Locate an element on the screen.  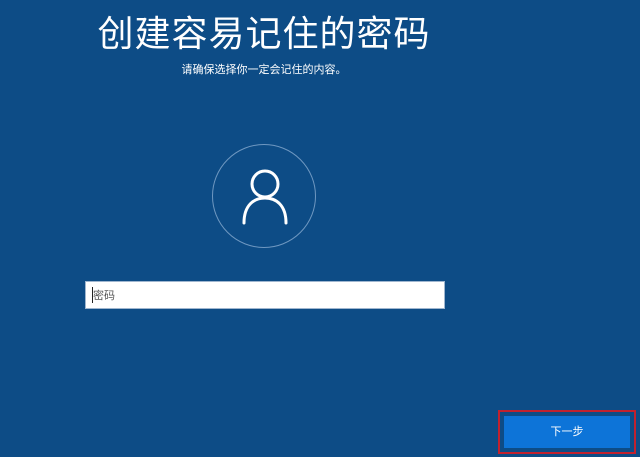
avatar is located at coordinates (264, 196).